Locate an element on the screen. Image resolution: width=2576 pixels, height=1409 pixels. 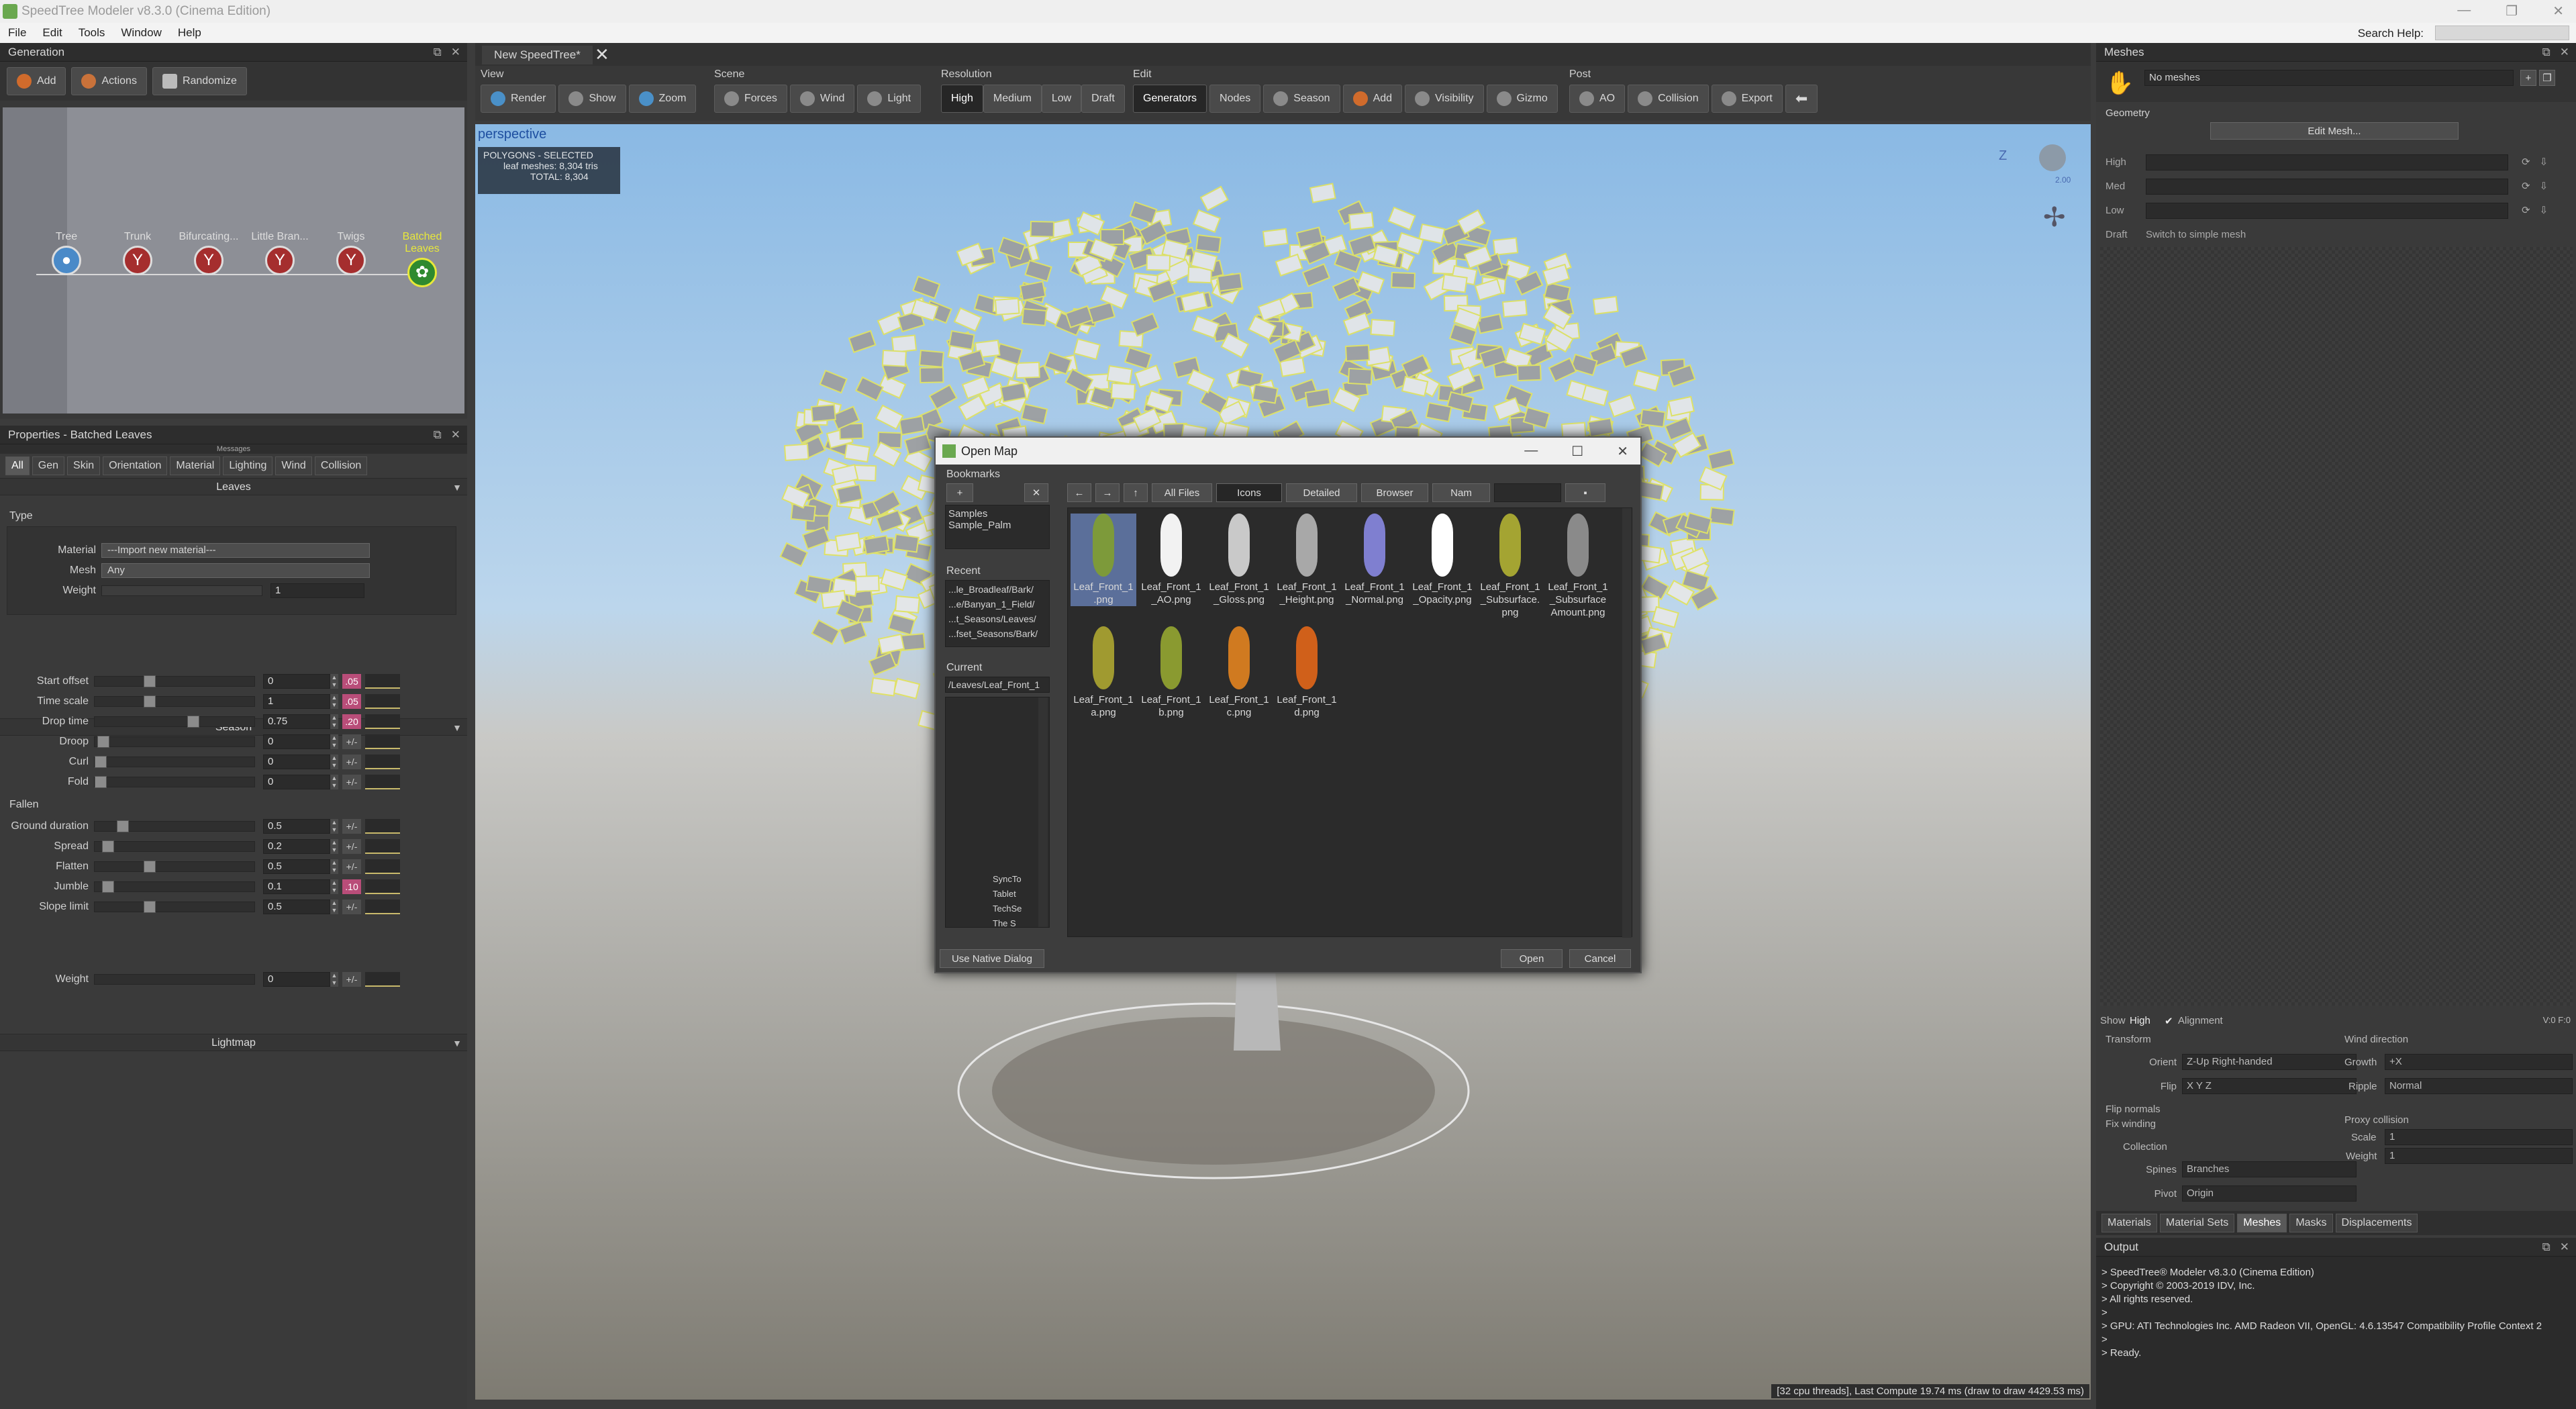
property-value: 1 is located at coordinates (296, 702).